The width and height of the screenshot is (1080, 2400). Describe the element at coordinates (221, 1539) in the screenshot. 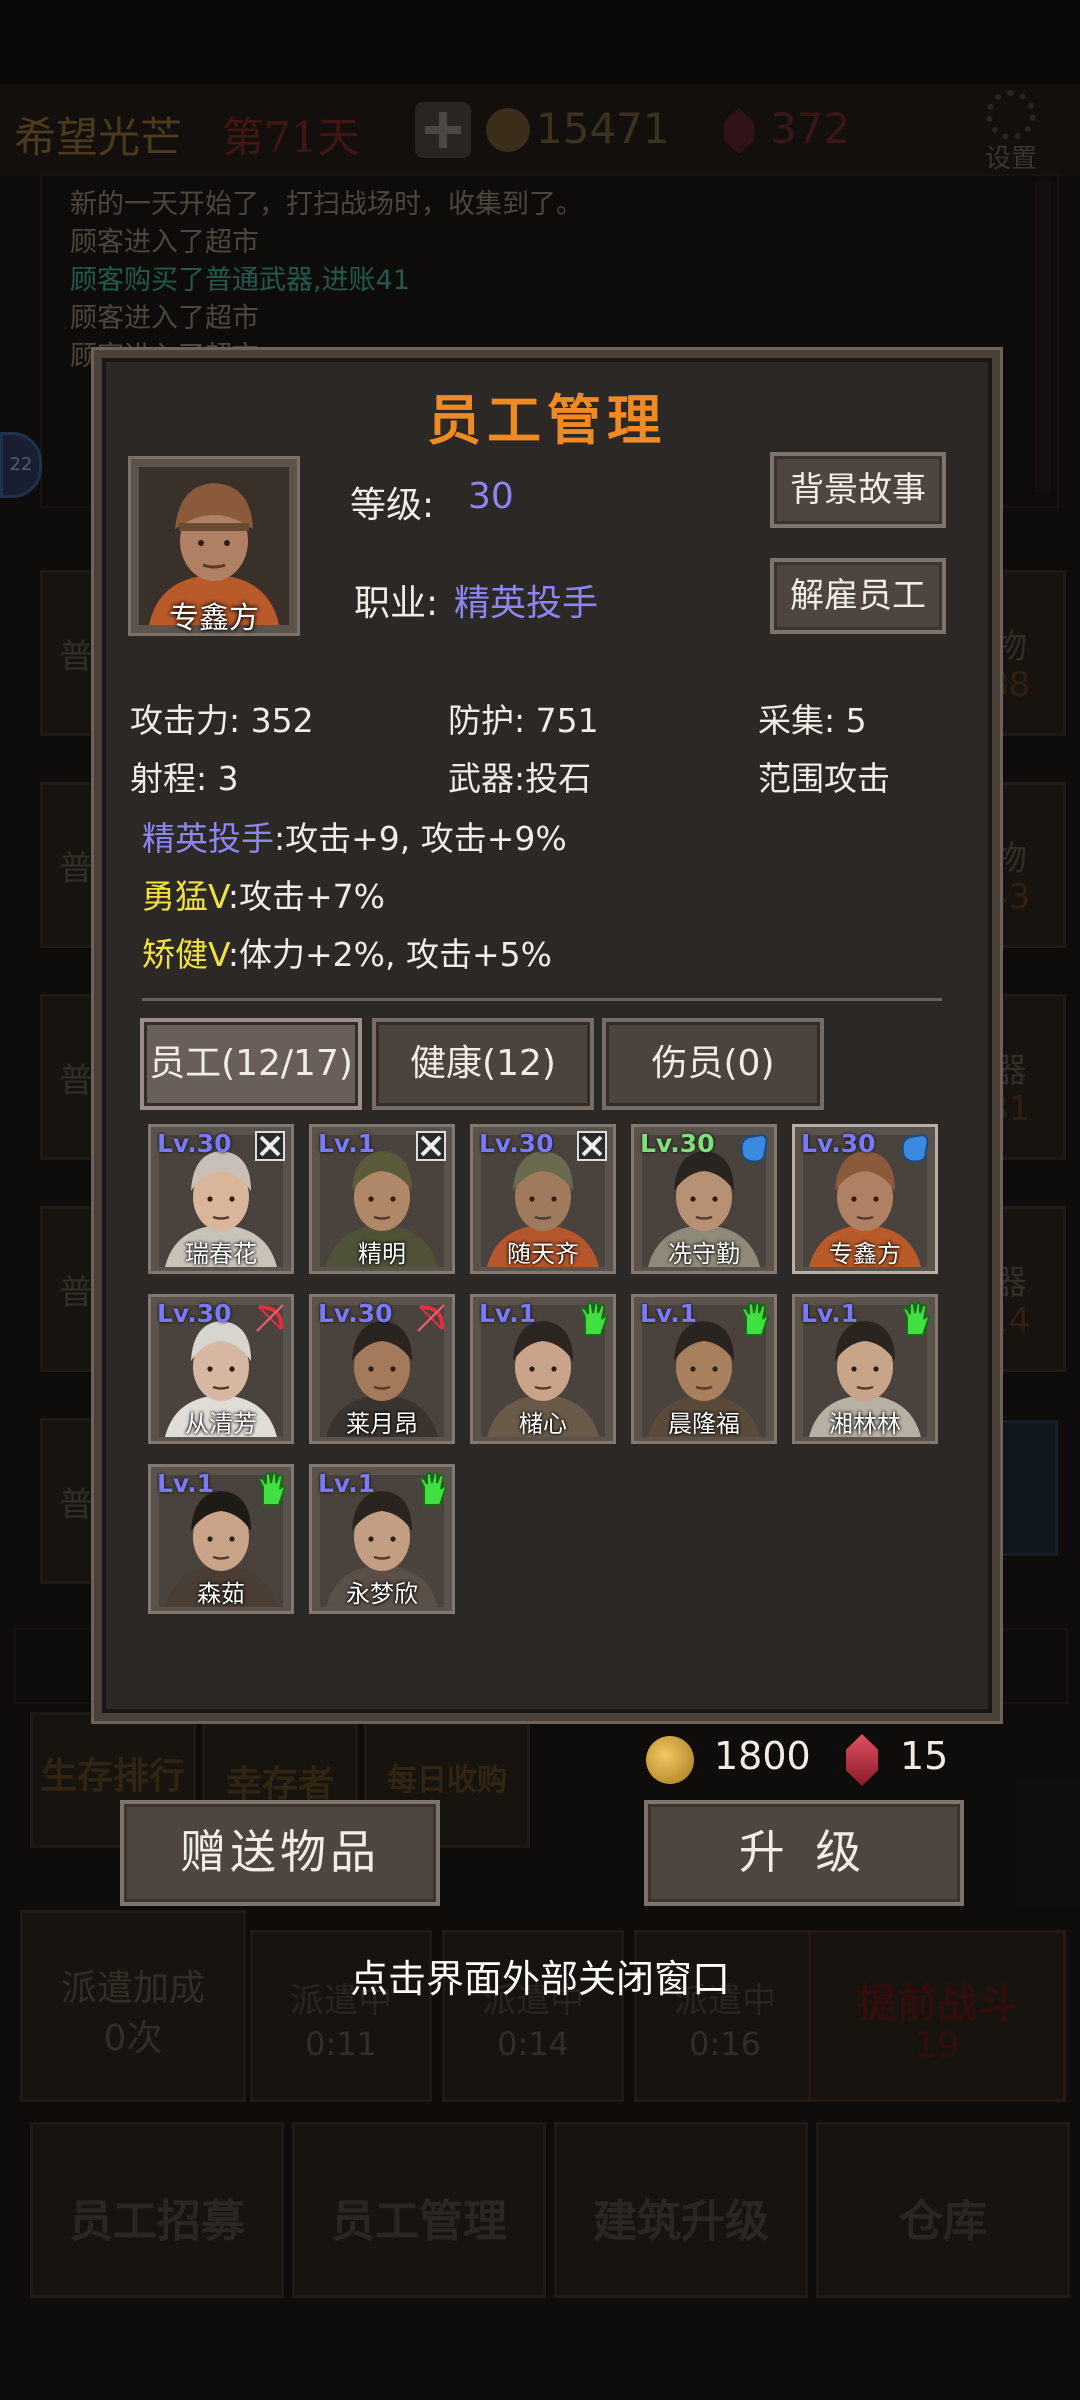

I see `staff-card: Lv.1 森茹` at that location.